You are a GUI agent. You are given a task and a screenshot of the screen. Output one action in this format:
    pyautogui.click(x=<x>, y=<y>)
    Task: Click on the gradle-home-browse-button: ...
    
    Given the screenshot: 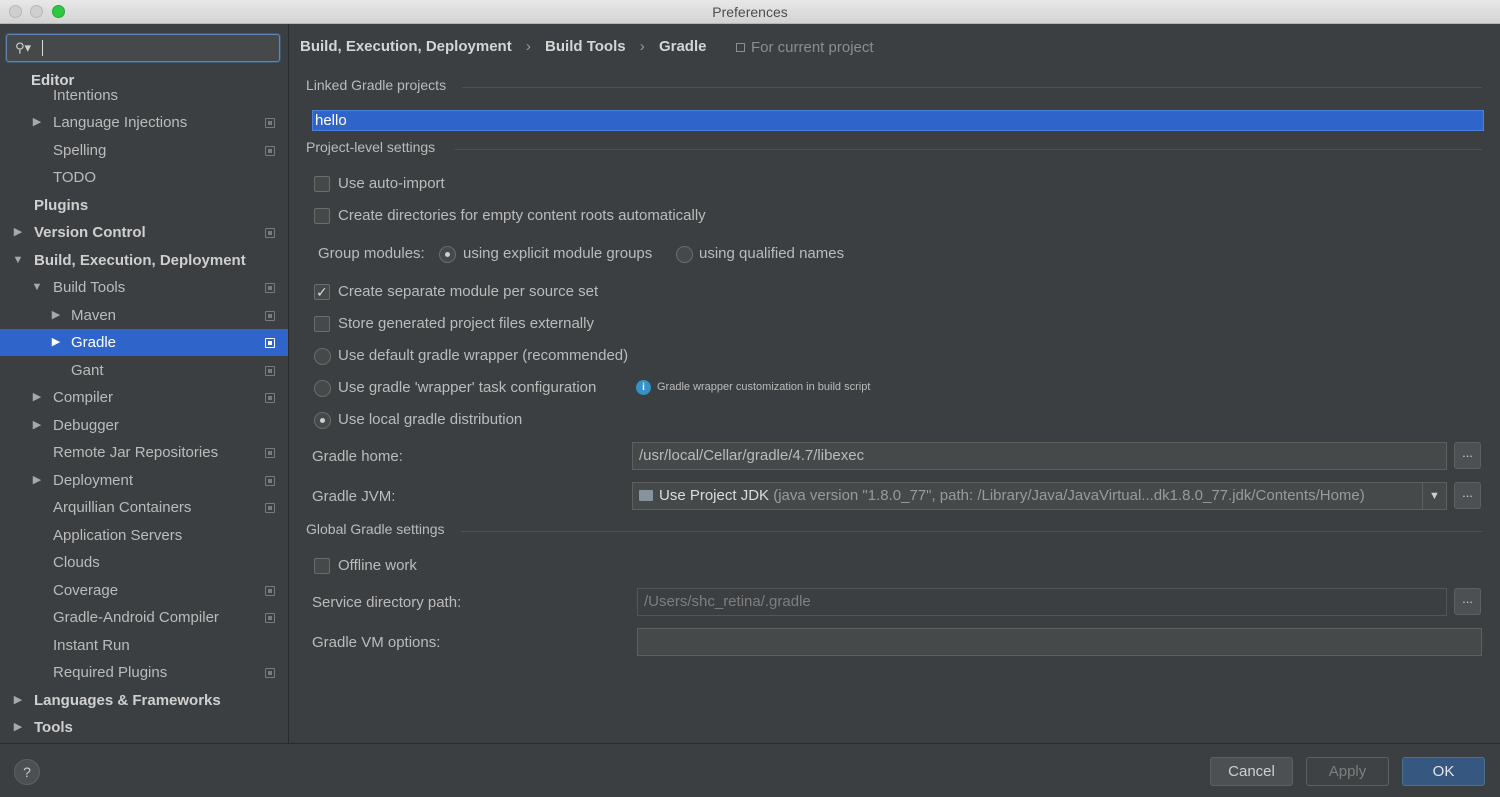 What is the action you would take?
    pyautogui.click(x=1467, y=455)
    